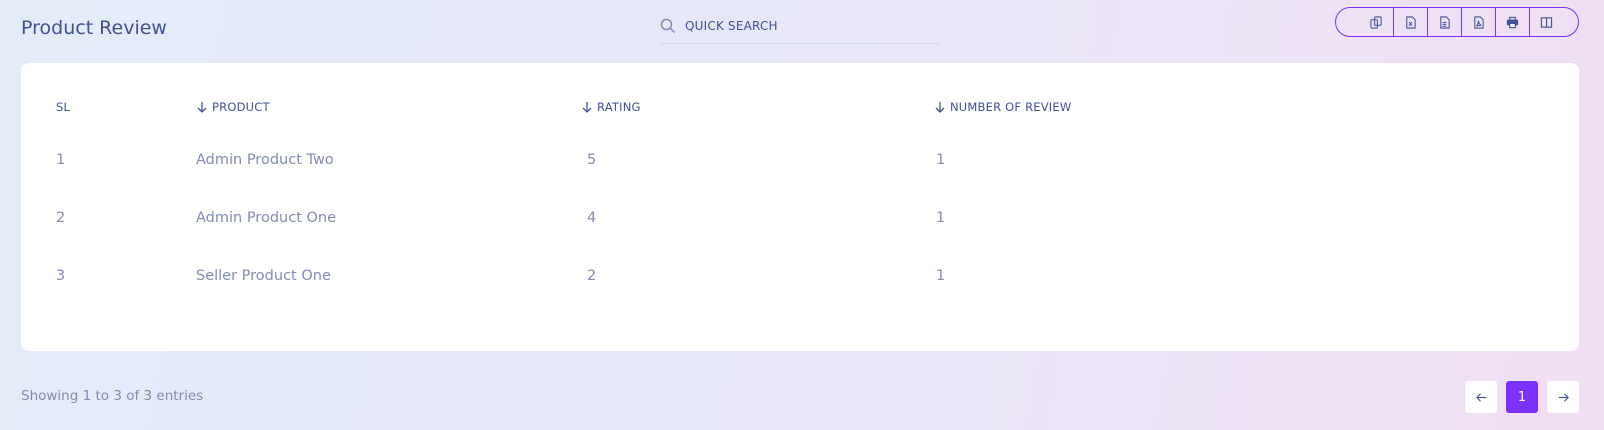 The height and width of the screenshot is (430, 1604). I want to click on column-header-product: PRODUCT, so click(233, 107).